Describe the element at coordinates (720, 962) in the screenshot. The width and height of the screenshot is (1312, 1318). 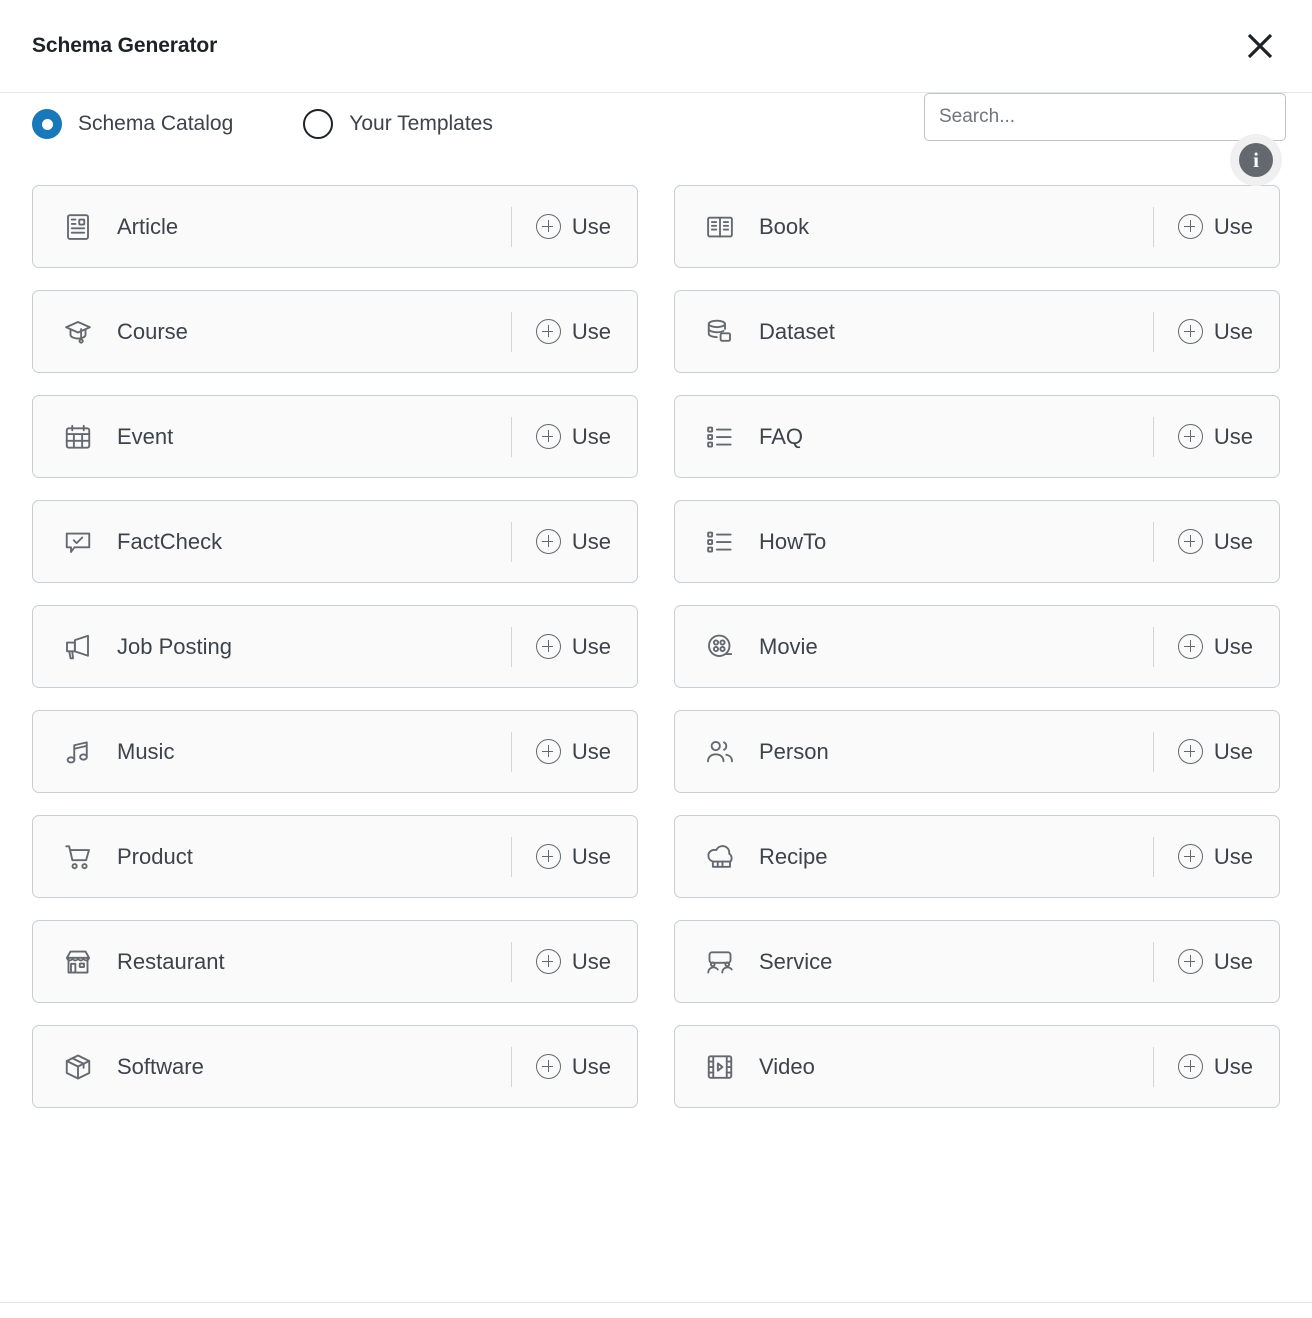
I see `handshake-icon` at that location.